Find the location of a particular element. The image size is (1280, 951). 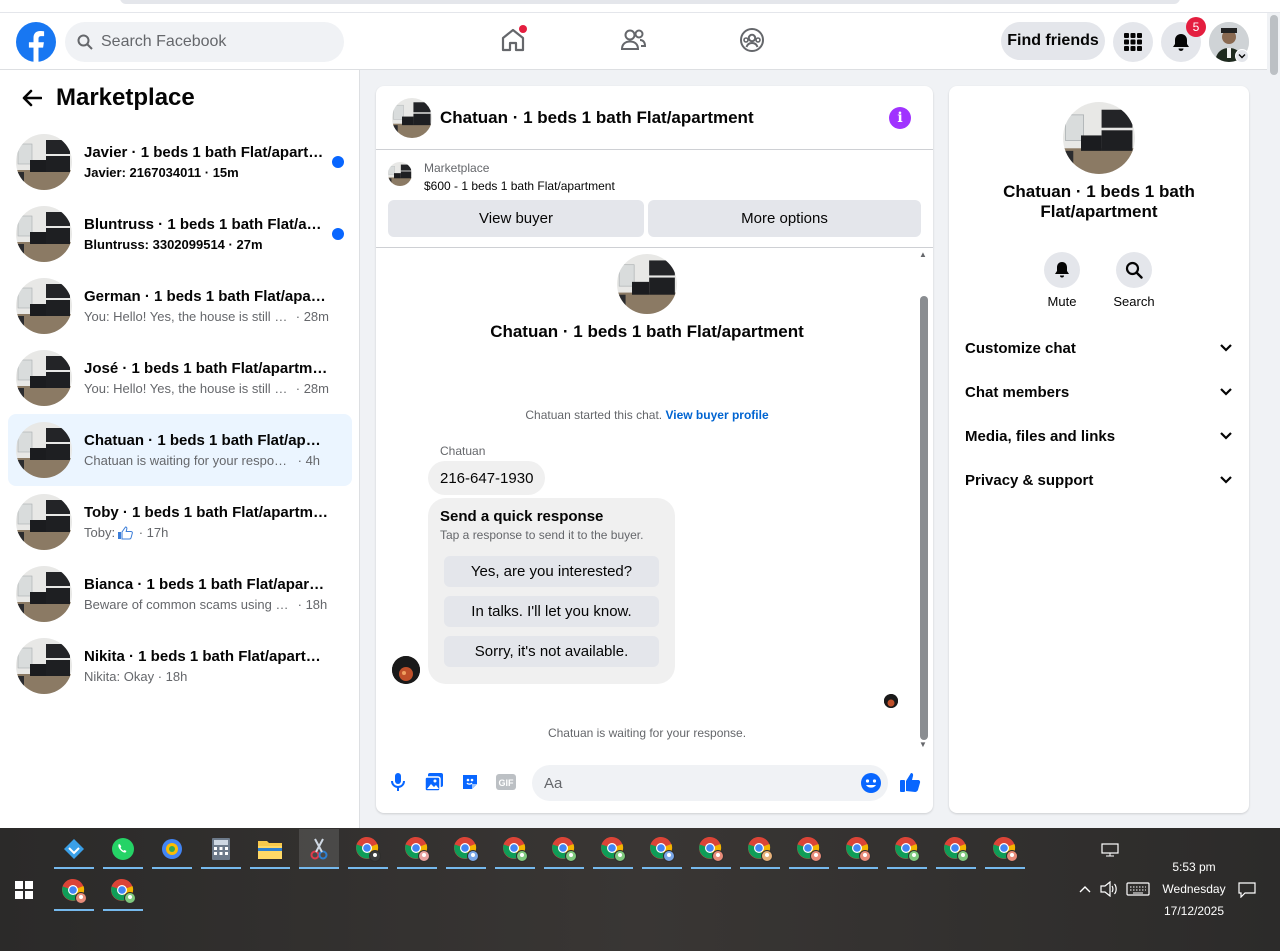

chat-hero-thumbnail is located at coordinates (647, 284).